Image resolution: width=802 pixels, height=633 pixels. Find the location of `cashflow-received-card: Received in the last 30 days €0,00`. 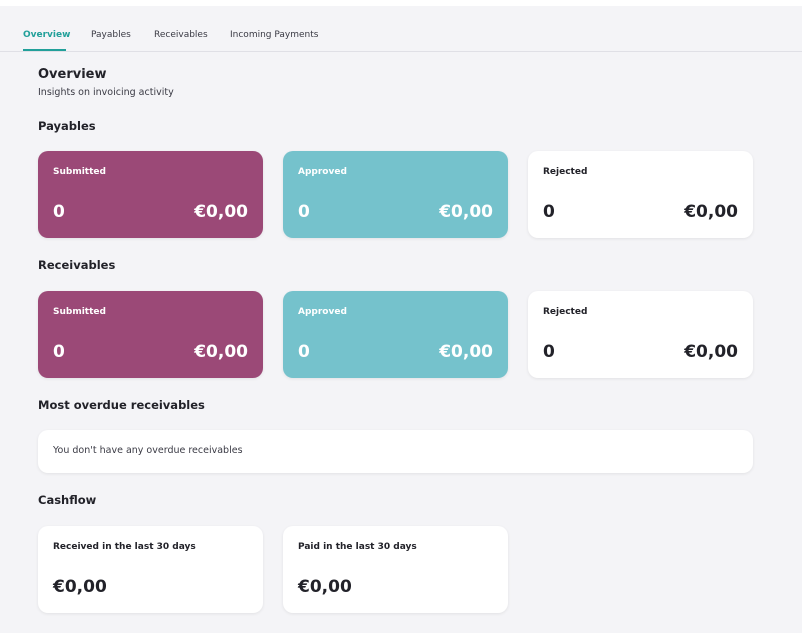

cashflow-received-card: Received in the last 30 days €0,00 is located at coordinates (150, 569).